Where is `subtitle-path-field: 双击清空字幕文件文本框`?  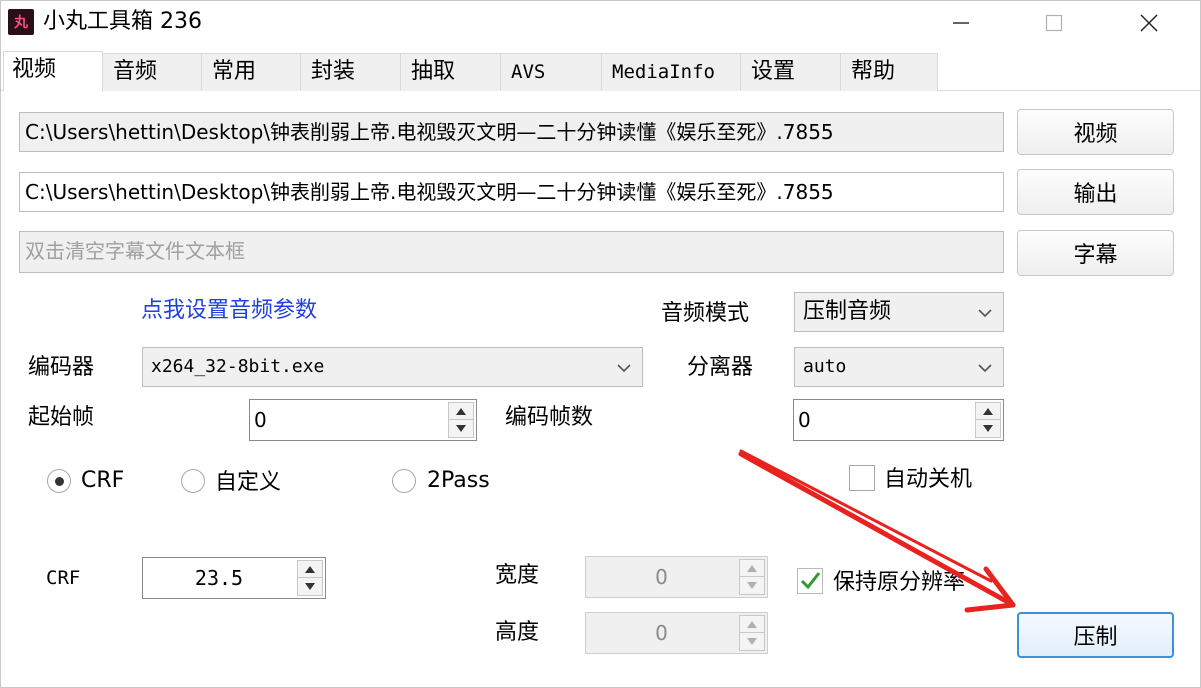
subtitle-path-field: 双击清空字幕文件文本框 is located at coordinates (511, 252).